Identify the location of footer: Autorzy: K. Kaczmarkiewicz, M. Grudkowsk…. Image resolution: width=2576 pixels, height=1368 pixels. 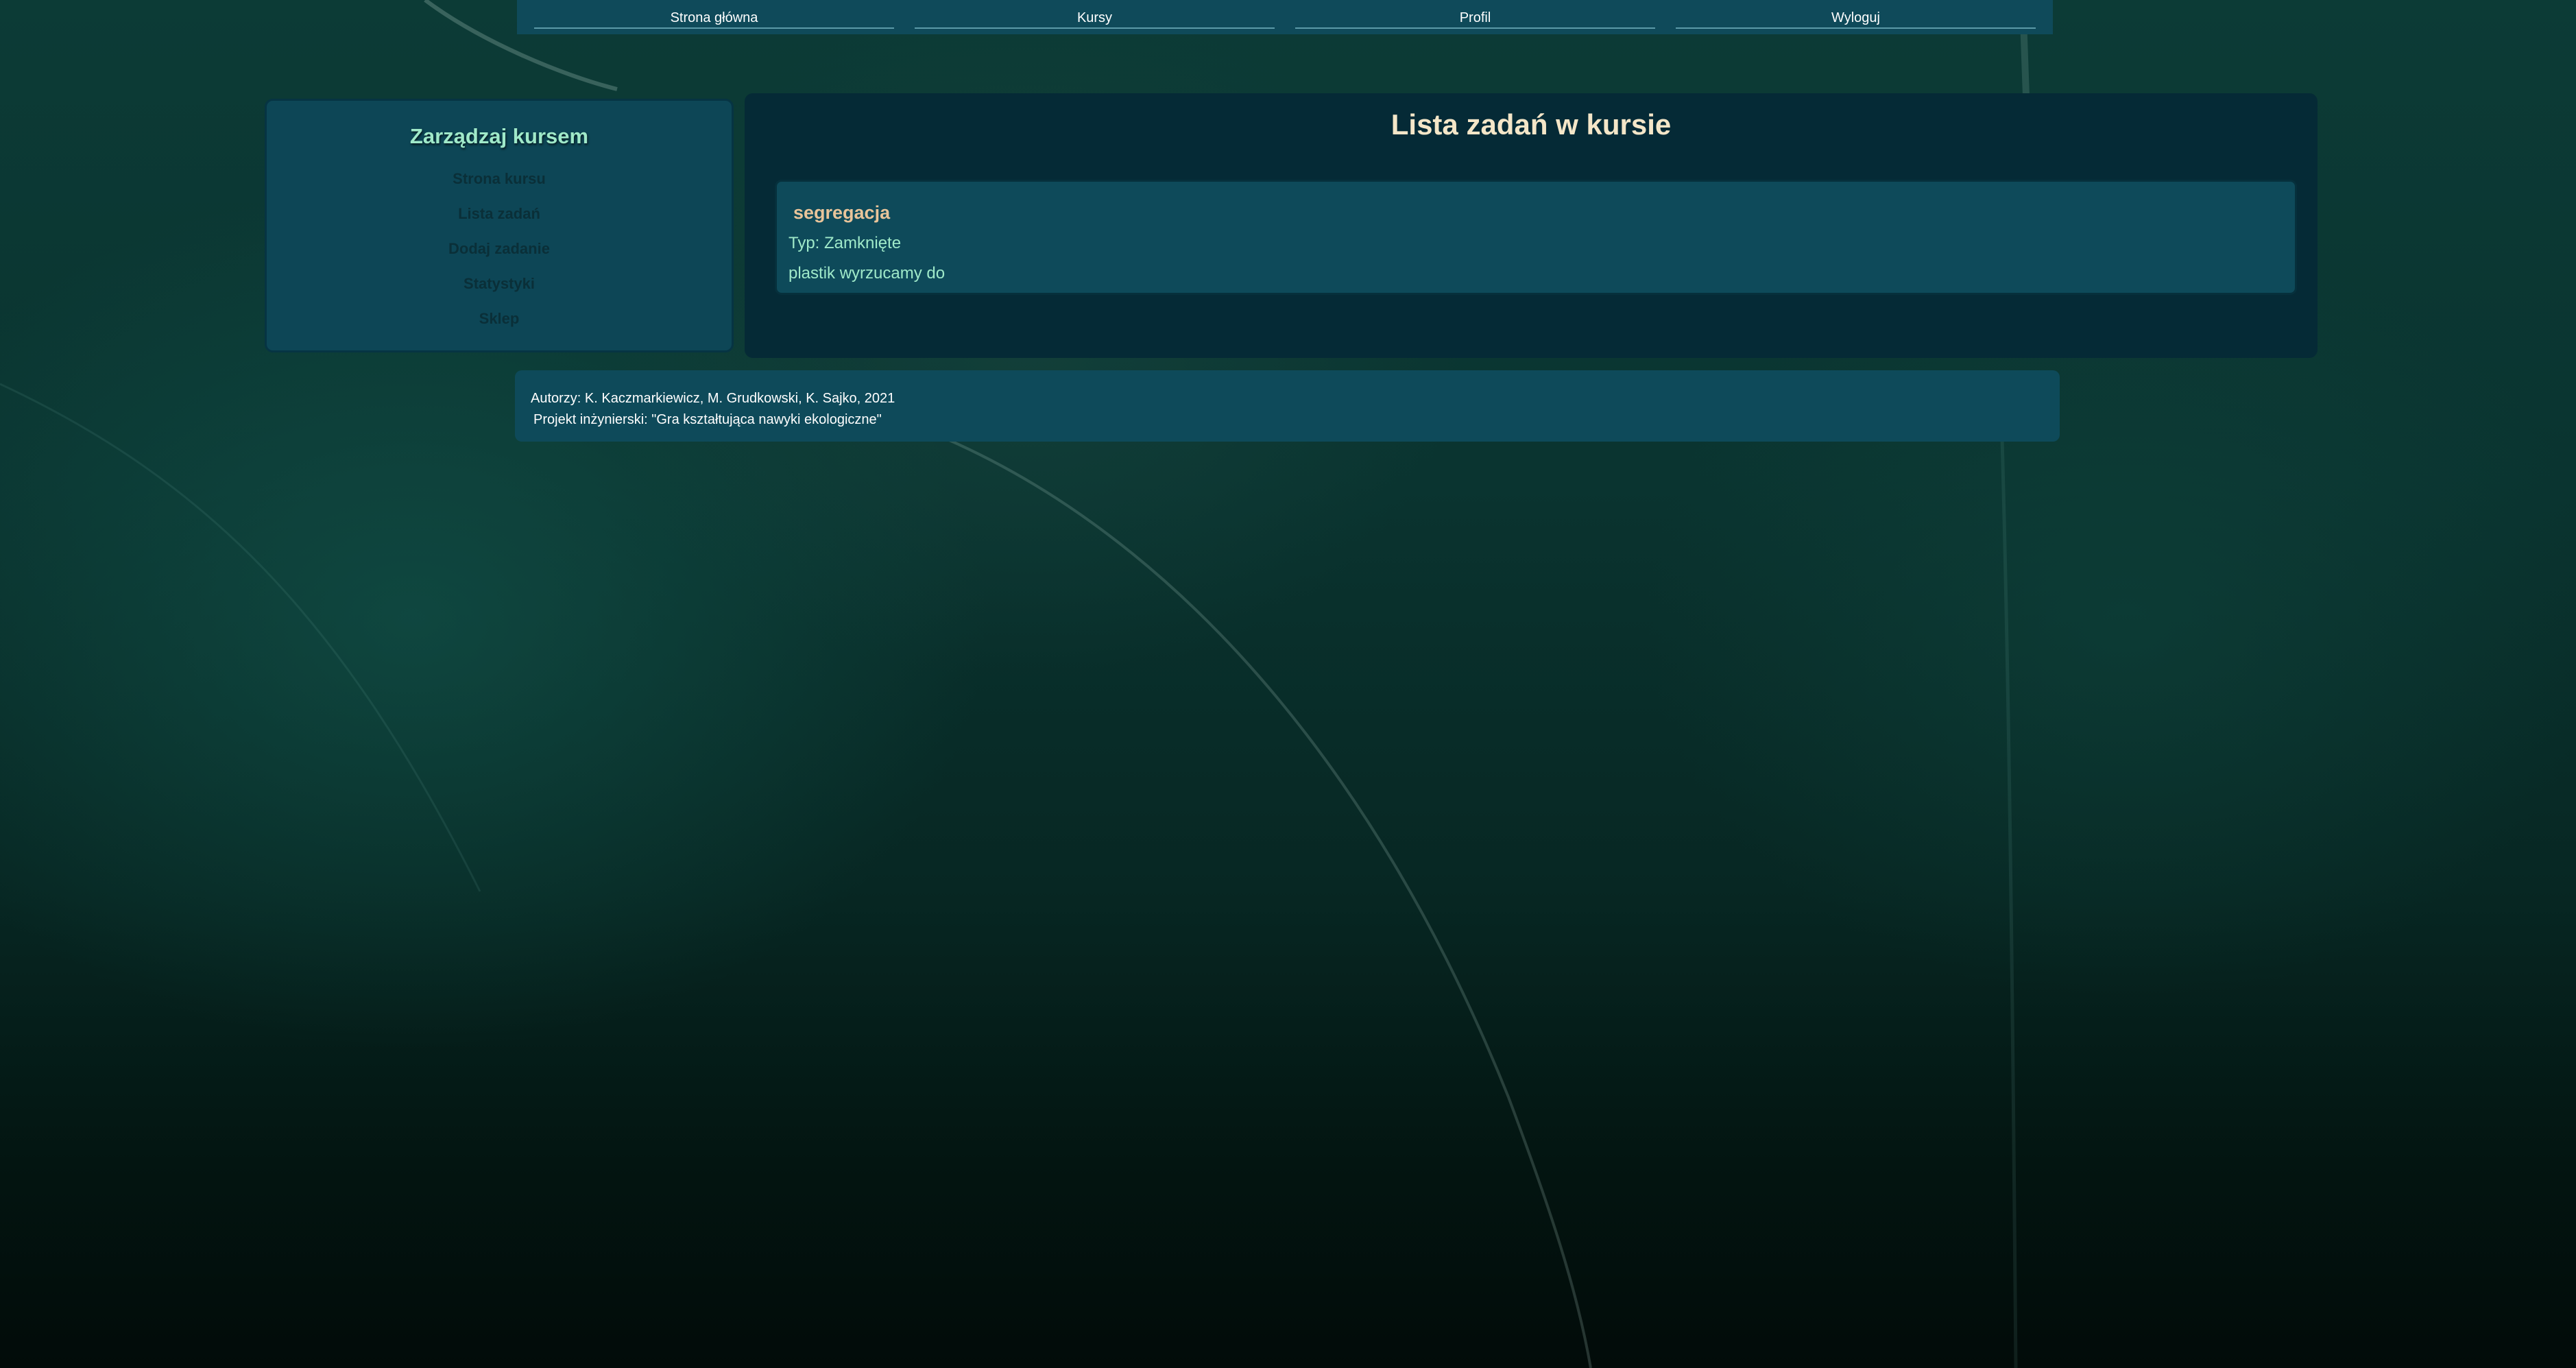
(1287, 406).